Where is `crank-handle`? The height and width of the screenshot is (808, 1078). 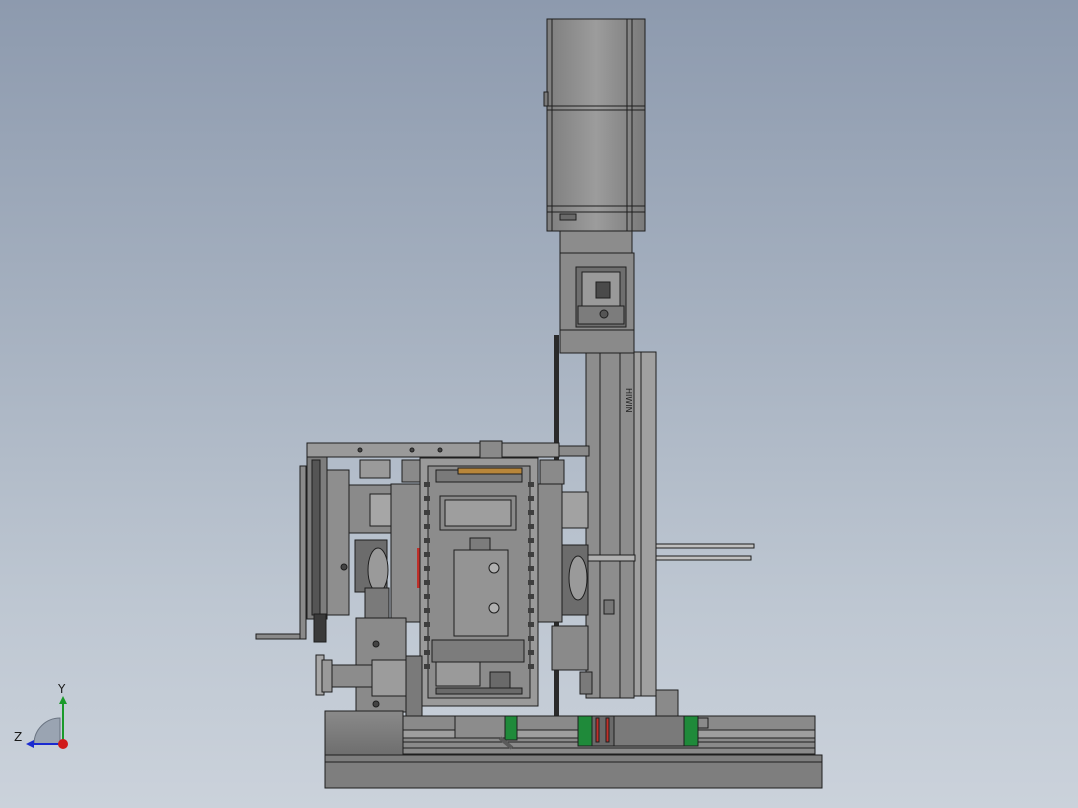
crank-handle is located at coordinates (281, 552).